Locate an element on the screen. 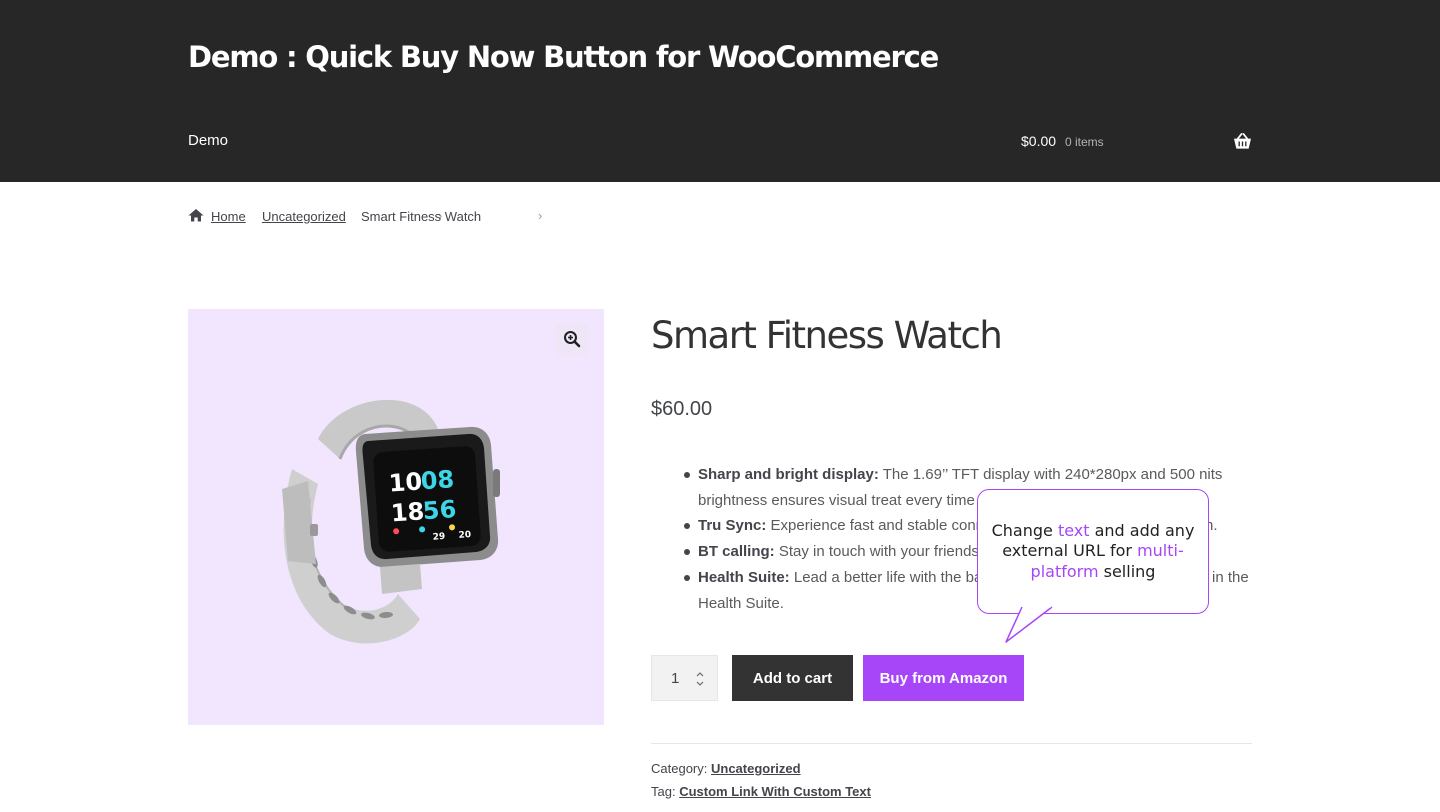 The image size is (1440, 812). zoom-in-icon is located at coordinates (572, 339).